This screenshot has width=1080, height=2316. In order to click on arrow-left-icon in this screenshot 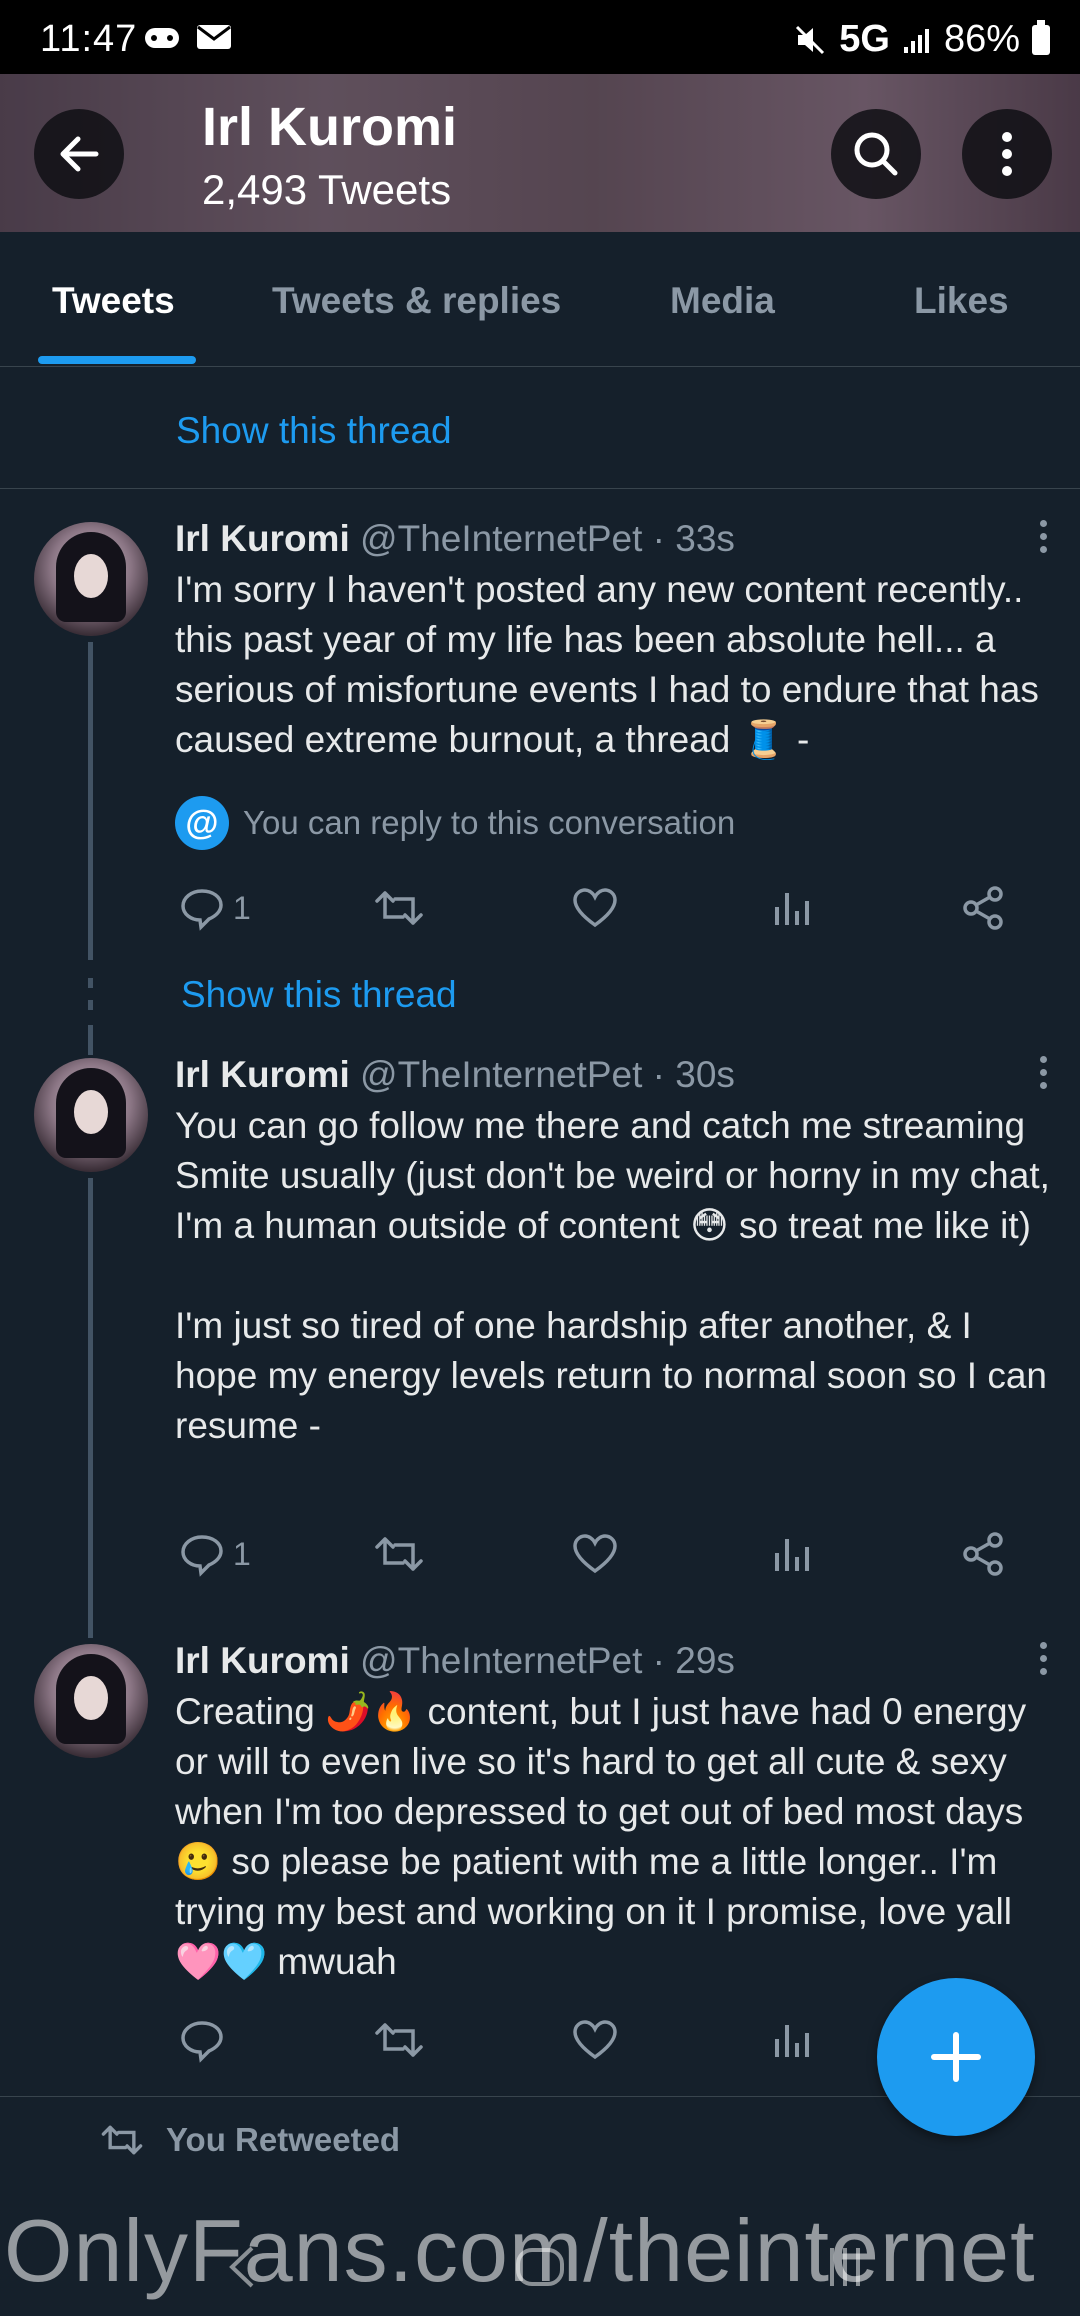, I will do `click(79, 154)`.